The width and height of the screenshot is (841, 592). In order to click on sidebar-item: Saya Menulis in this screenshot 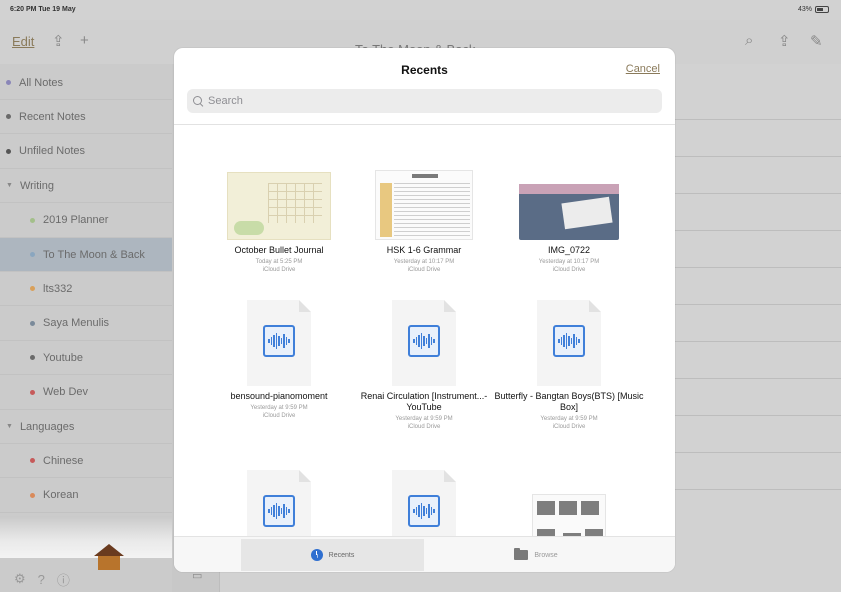, I will do `click(86, 324)`.